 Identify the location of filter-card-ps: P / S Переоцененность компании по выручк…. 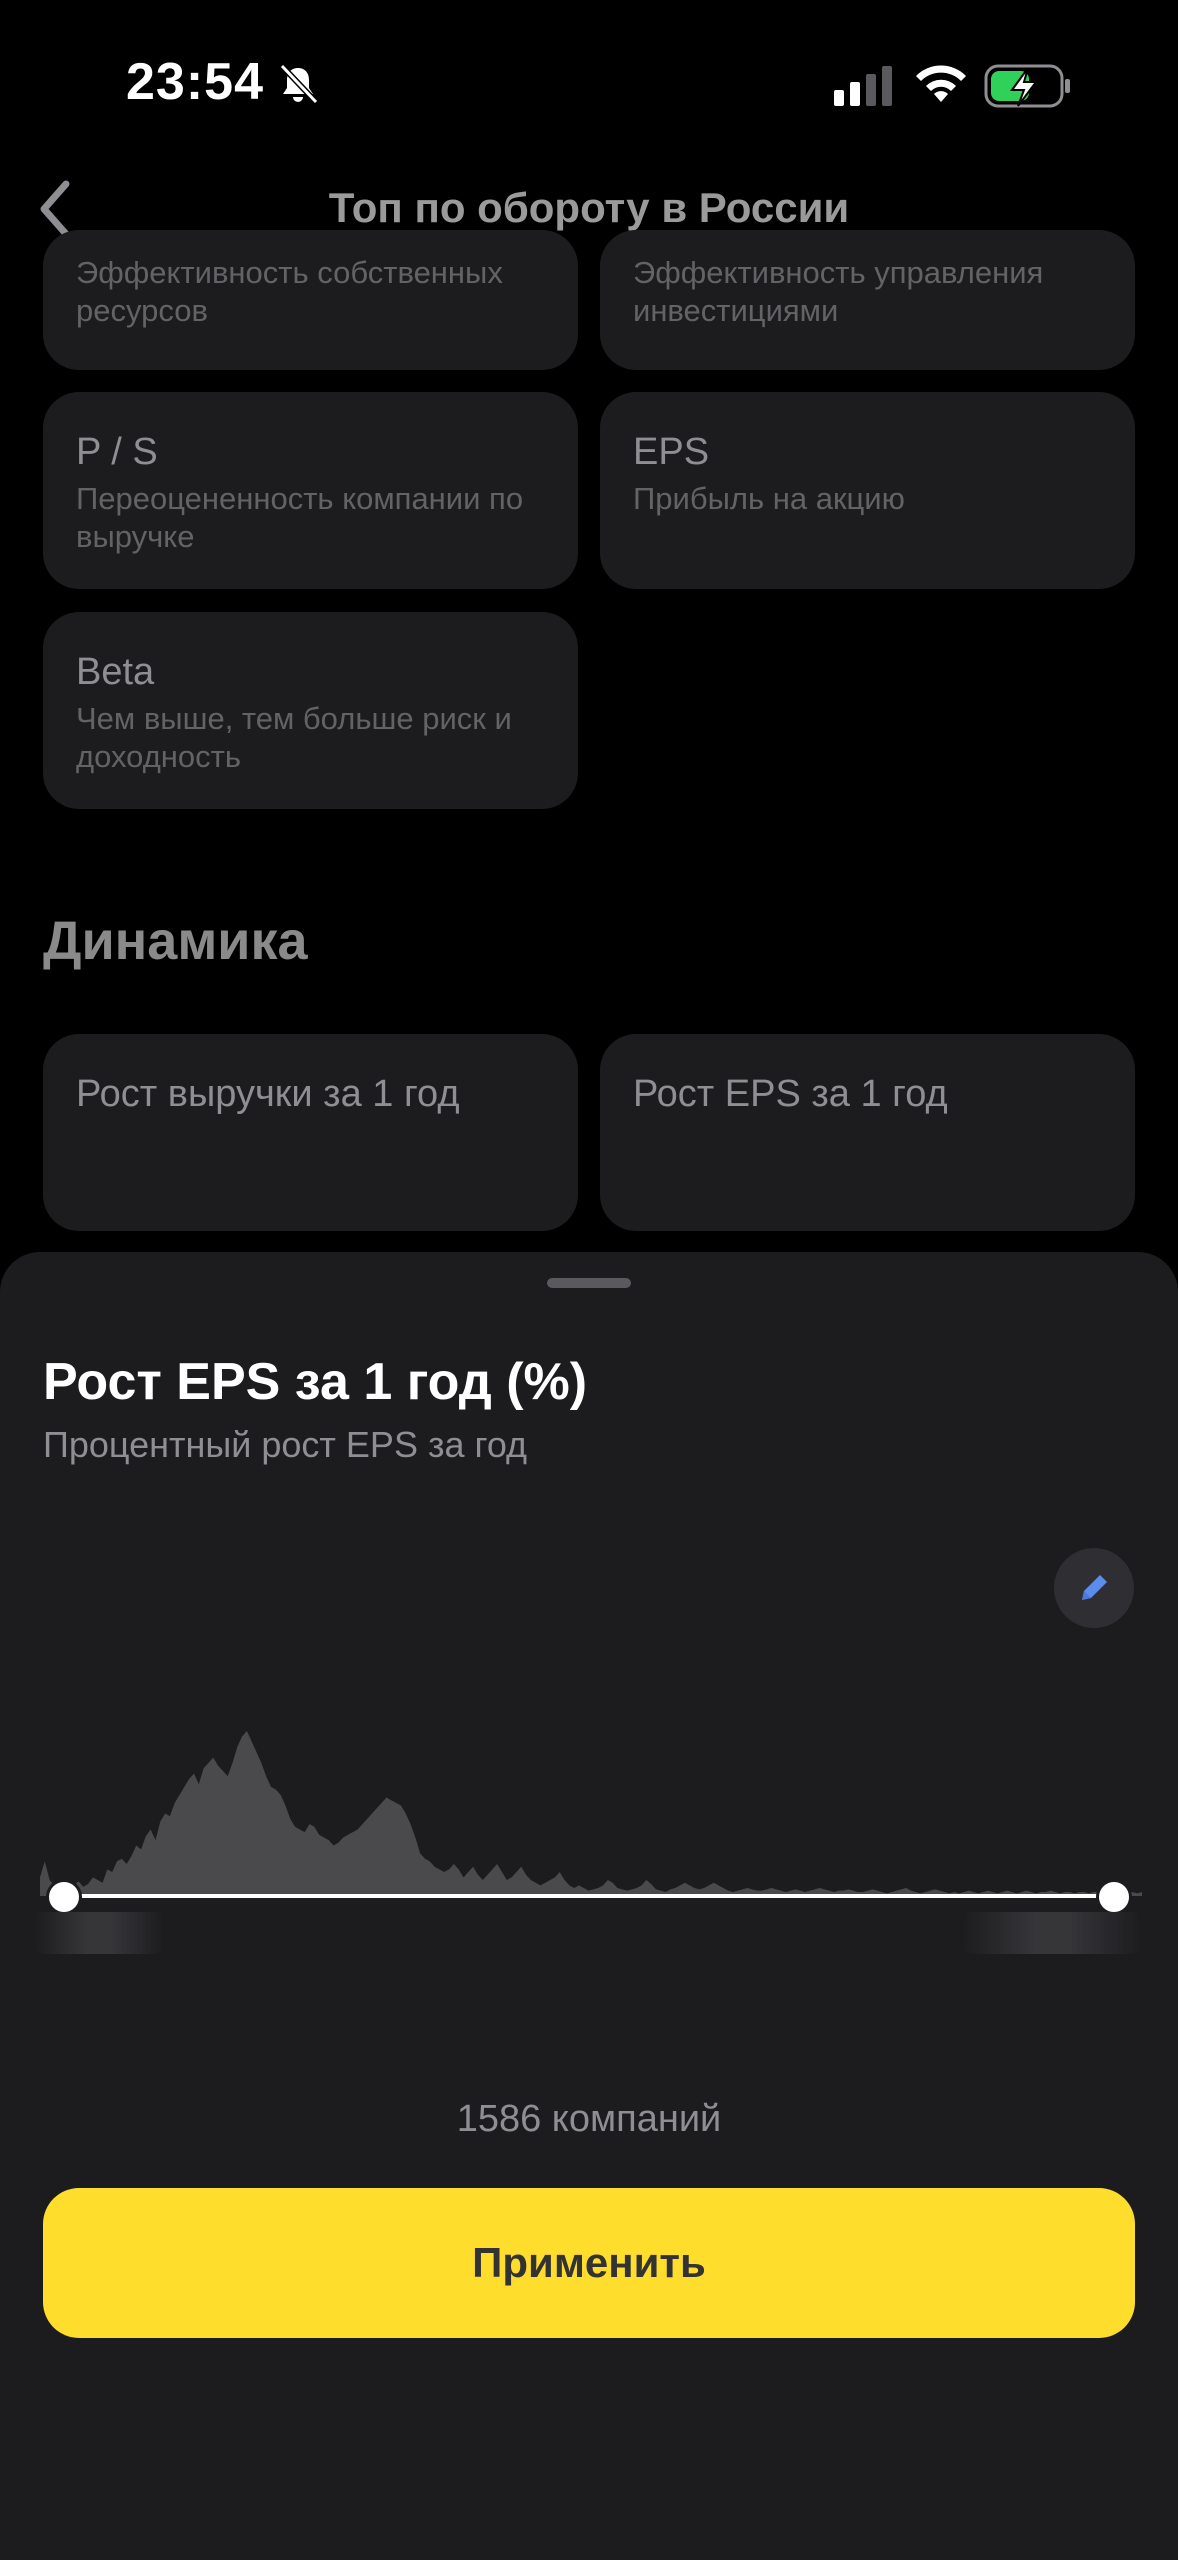
(310, 490).